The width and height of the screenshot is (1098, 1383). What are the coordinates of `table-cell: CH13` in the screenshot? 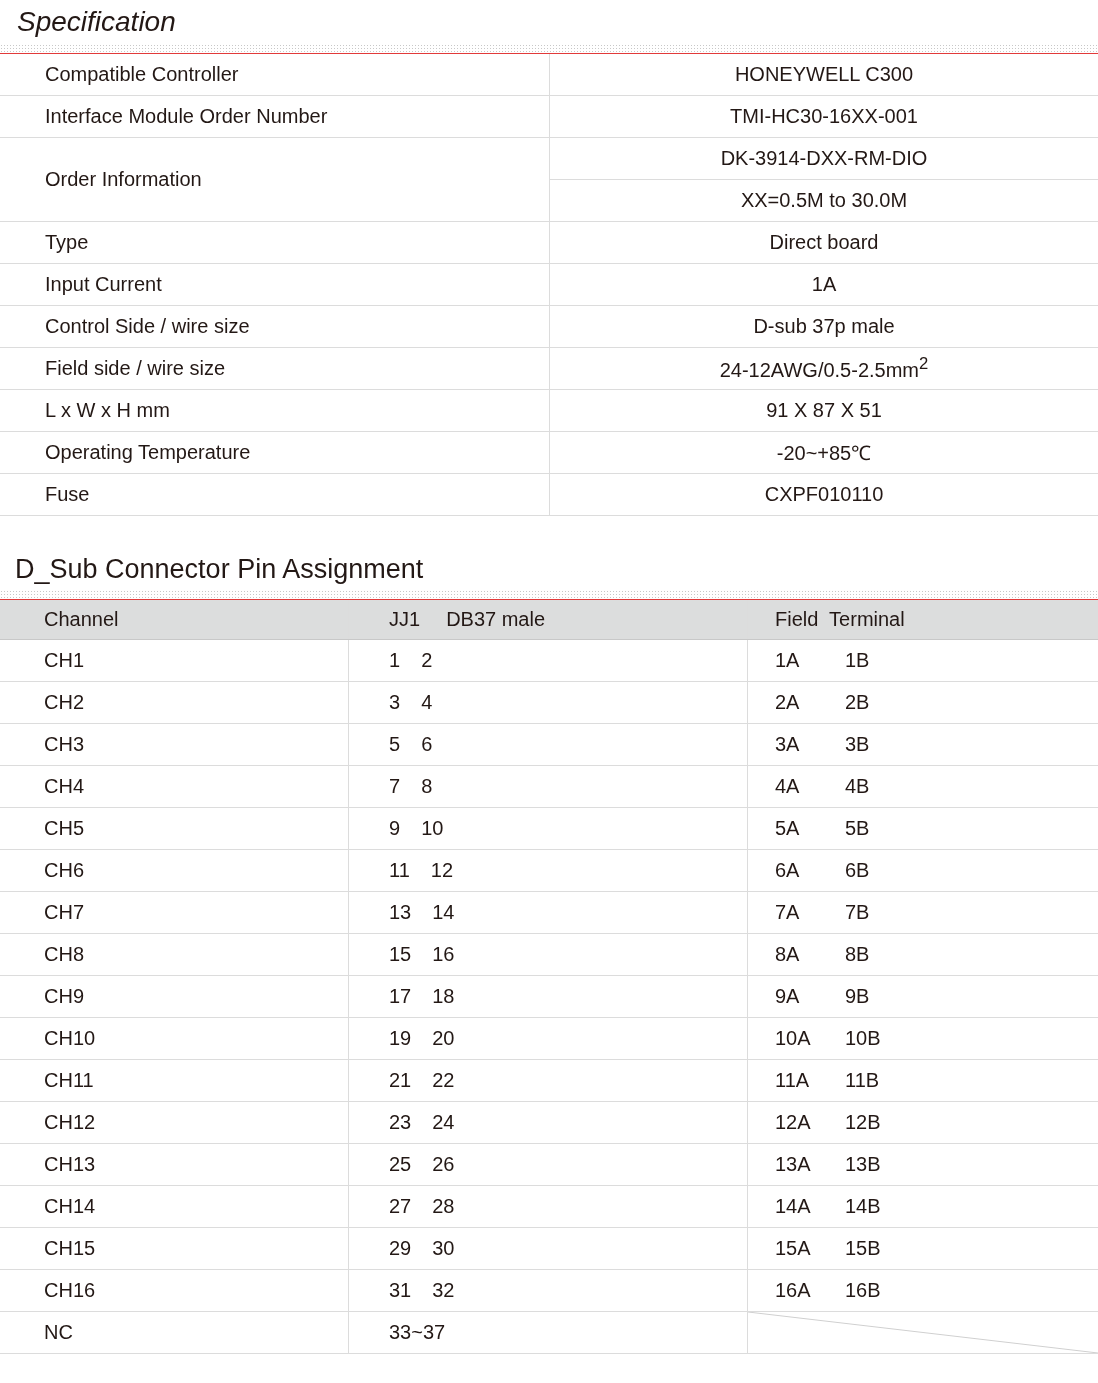 It's located at (174, 1164).